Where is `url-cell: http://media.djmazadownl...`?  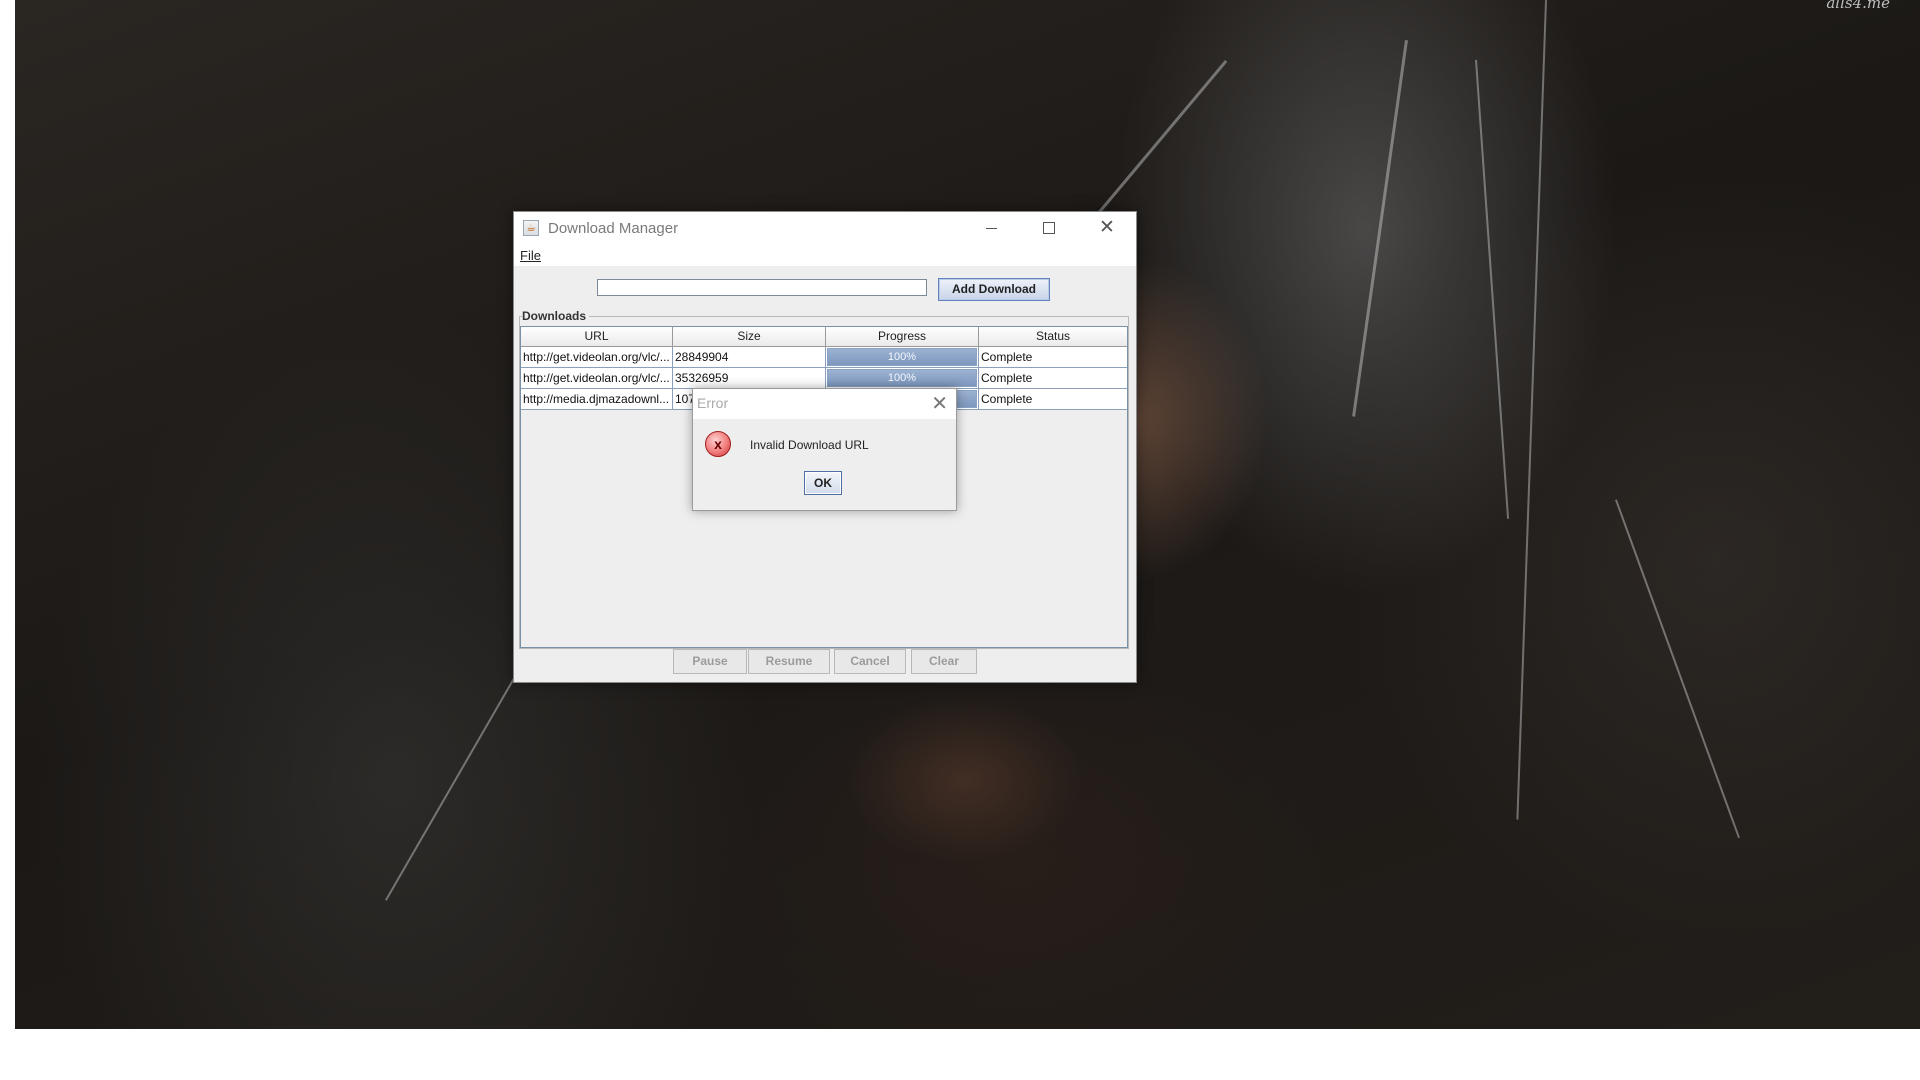 url-cell: http://media.djmazadownl... is located at coordinates (597, 399).